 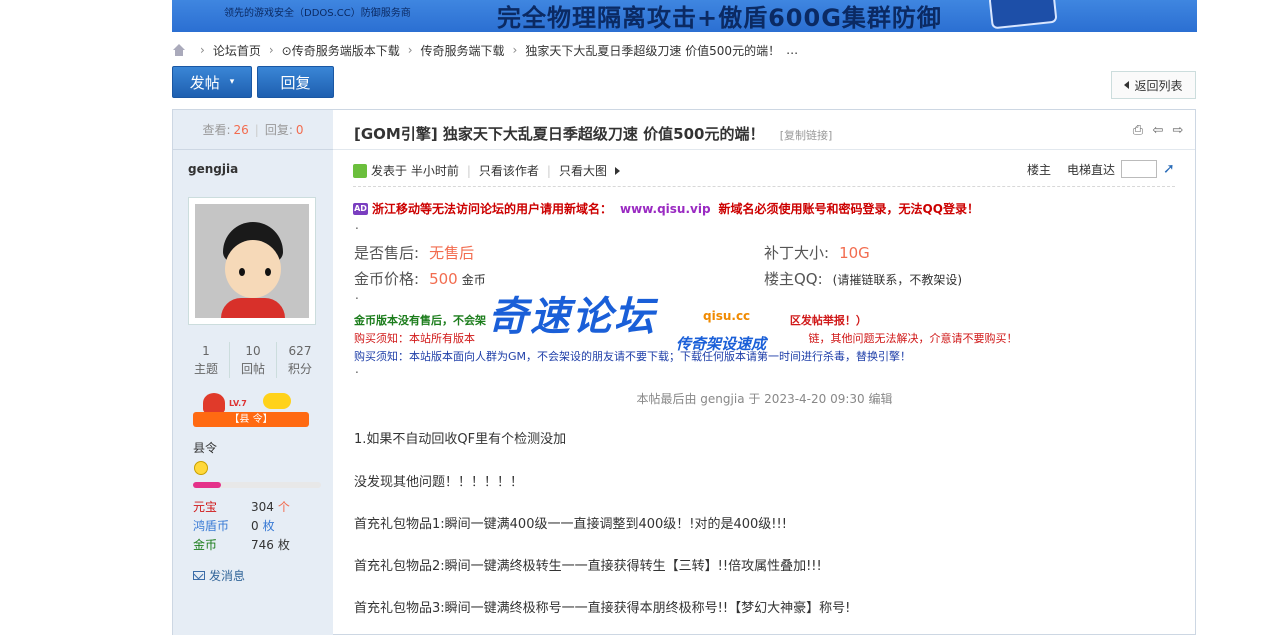 What do you see at coordinates (1038, 169) in the screenshot?
I see `floor-owner-label: 楼主` at bounding box center [1038, 169].